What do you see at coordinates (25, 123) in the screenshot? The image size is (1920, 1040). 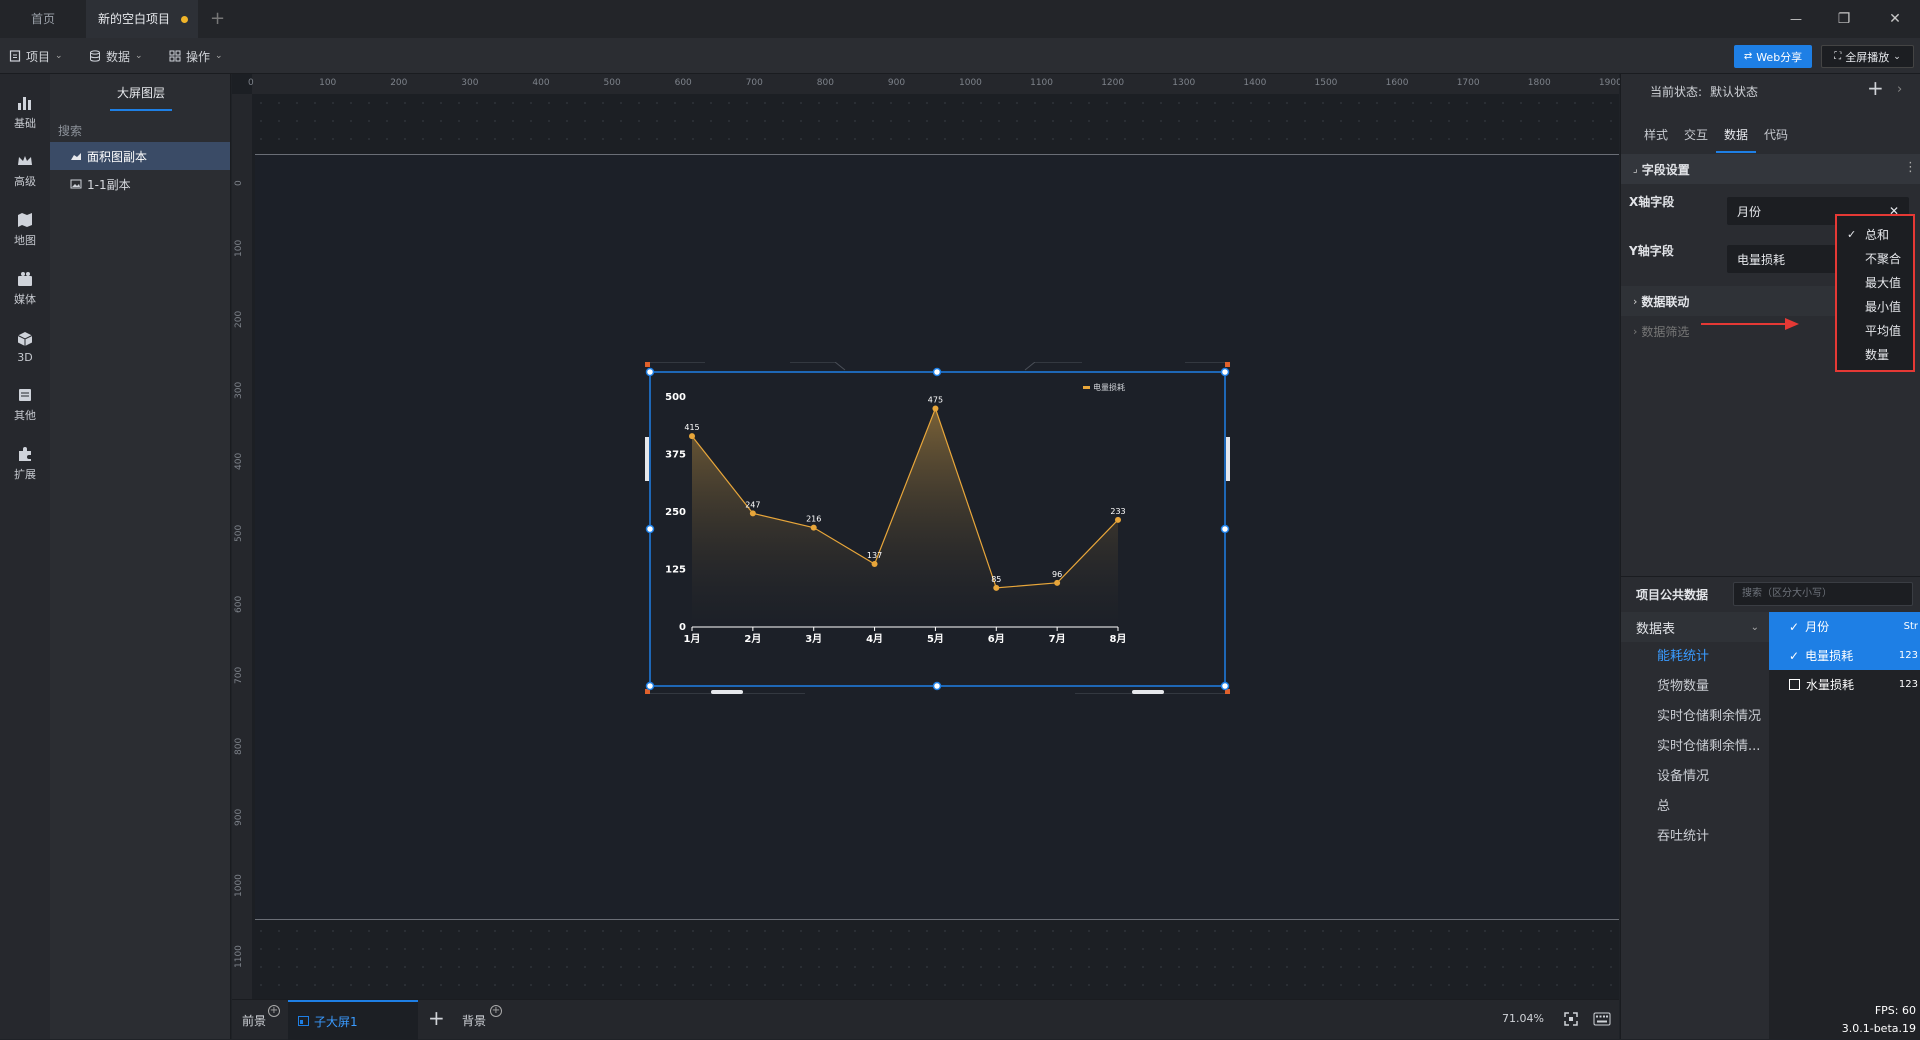 I see `rail-label: 基础` at bounding box center [25, 123].